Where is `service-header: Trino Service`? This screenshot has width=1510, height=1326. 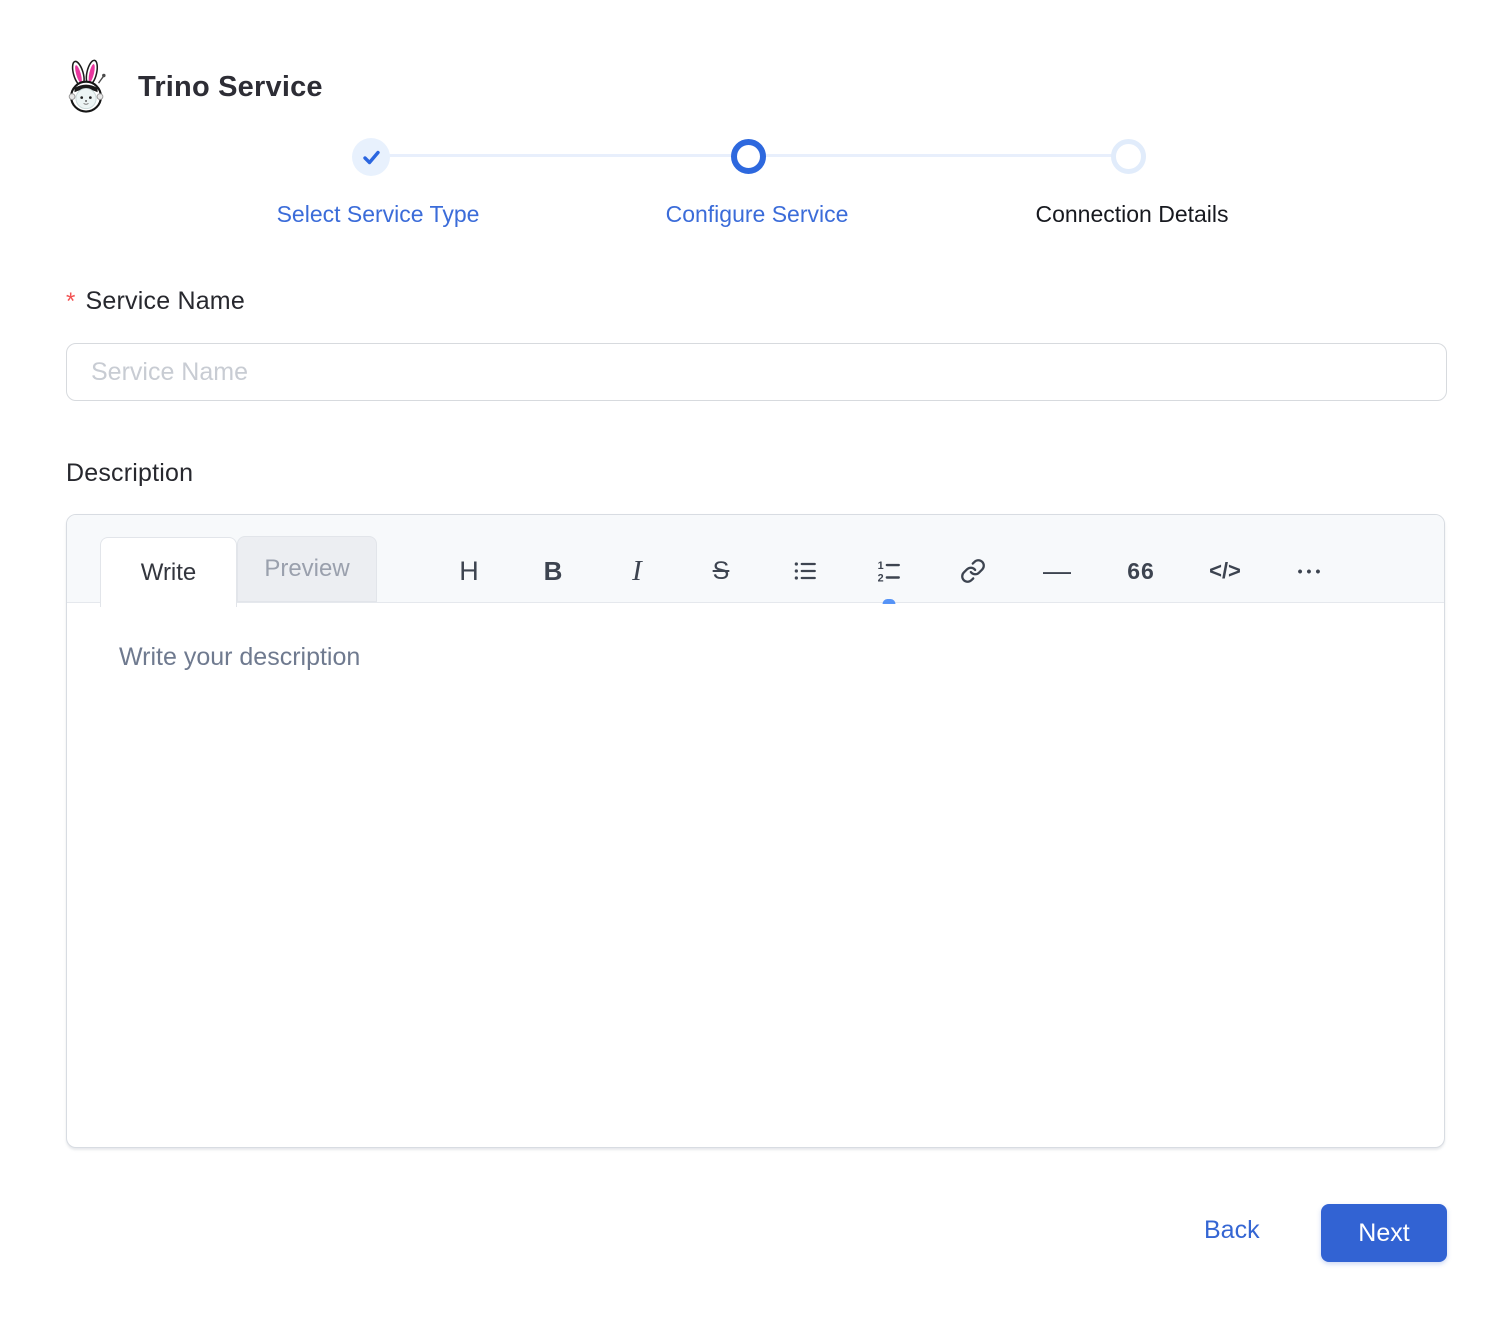 service-header: Trino Service is located at coordinates (192, 87).